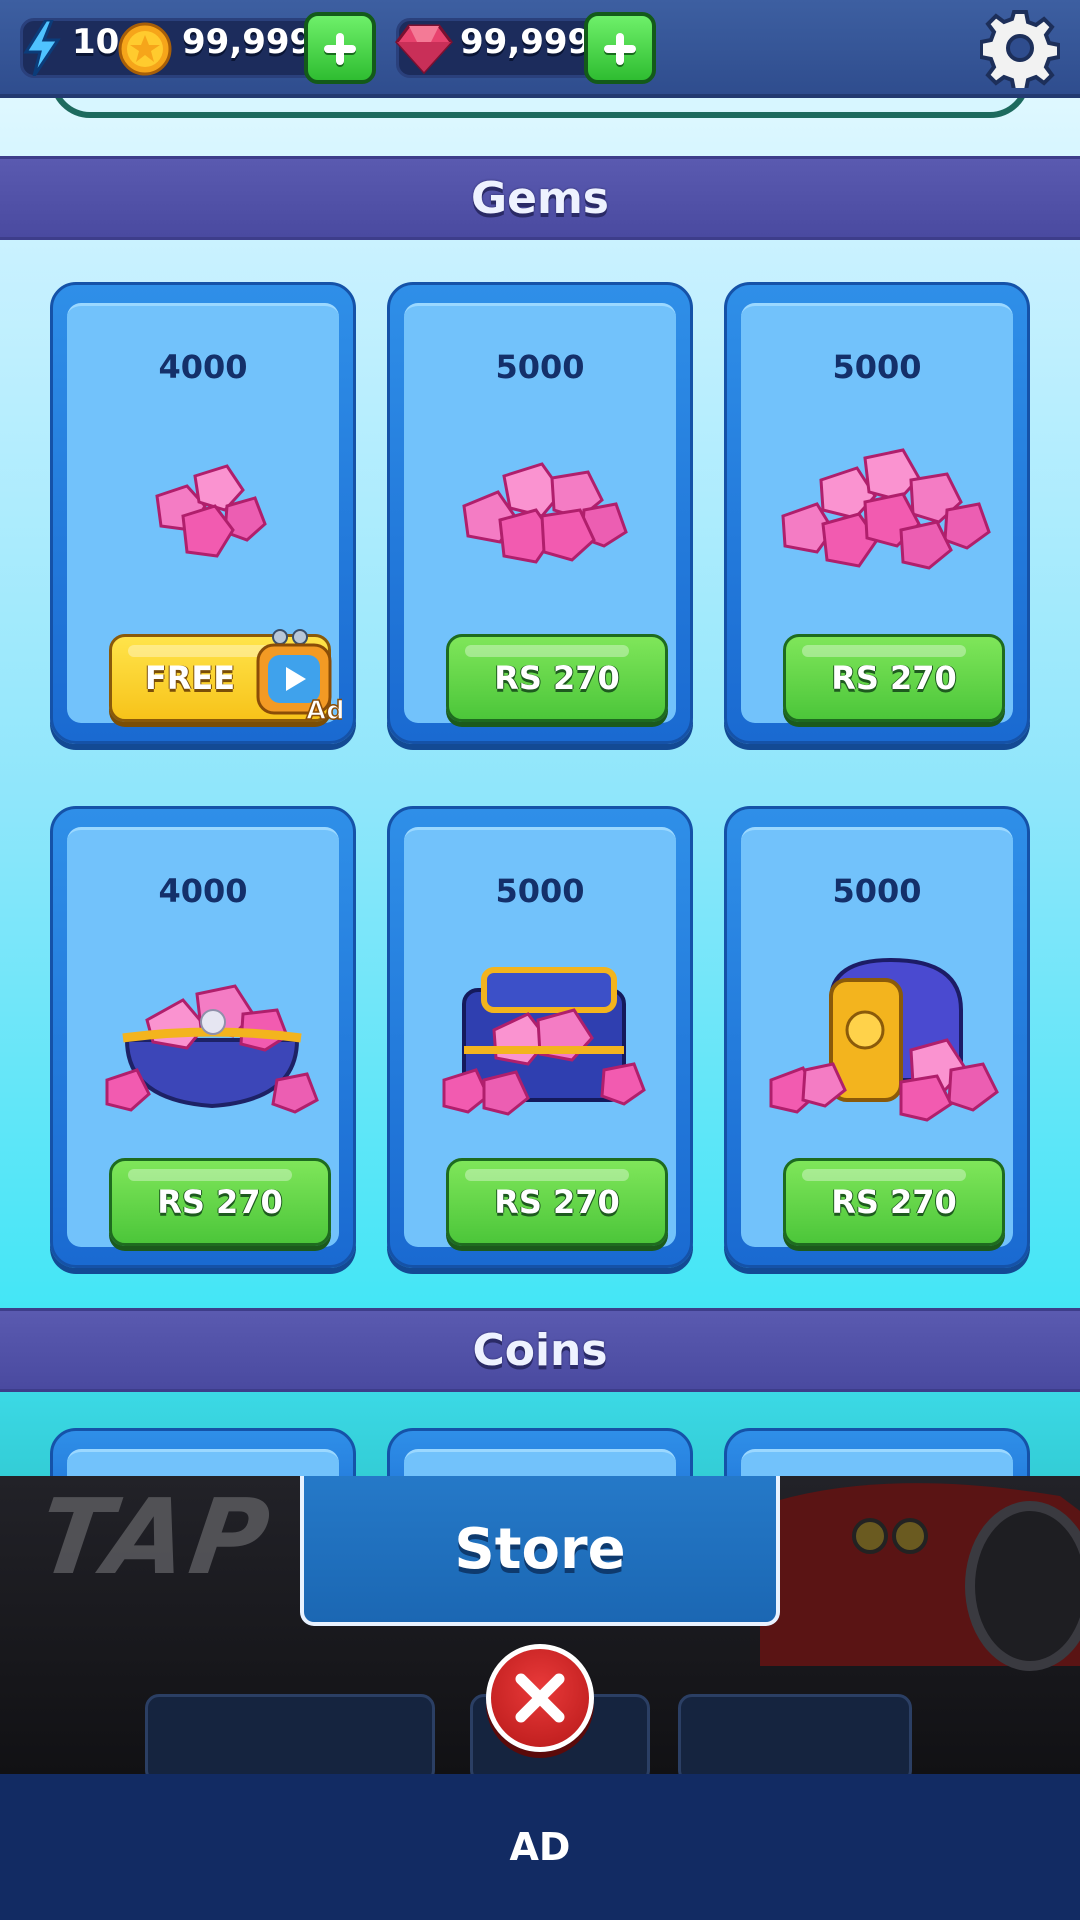 The width and height of the screenshot is (1080, 1920). I want to click on gems-section-header: Gems, so click(540, 198).